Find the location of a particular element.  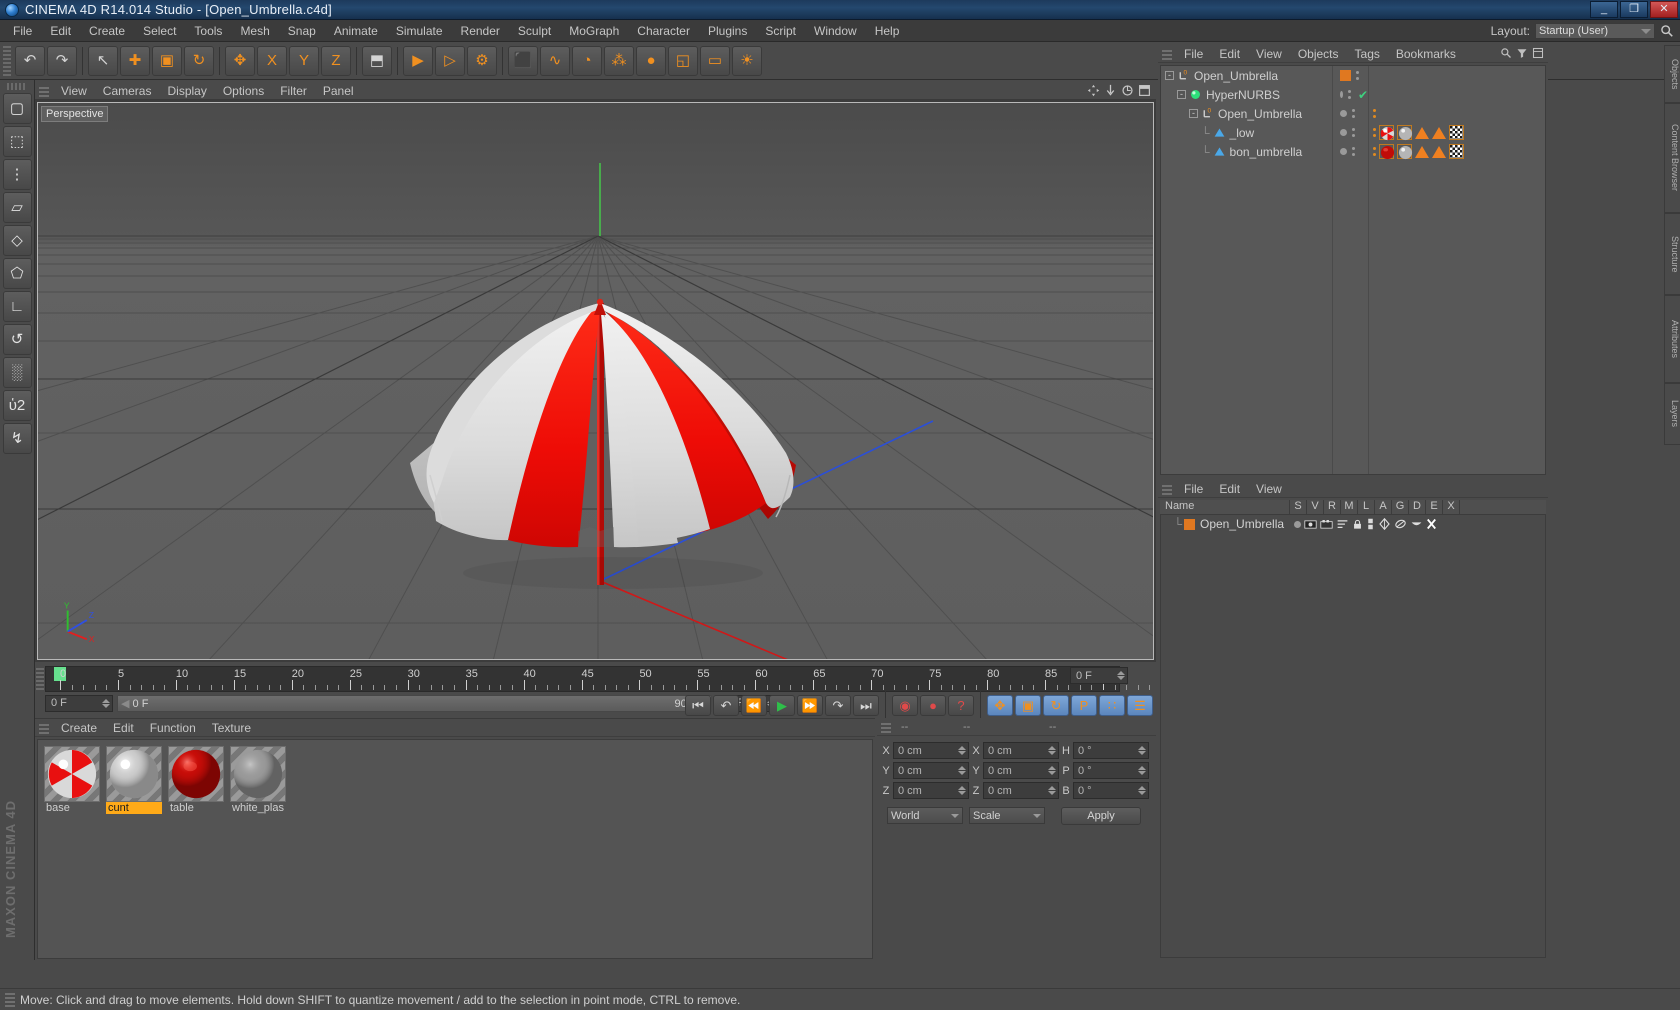

position-spinner is located at coordinates (962, 750).